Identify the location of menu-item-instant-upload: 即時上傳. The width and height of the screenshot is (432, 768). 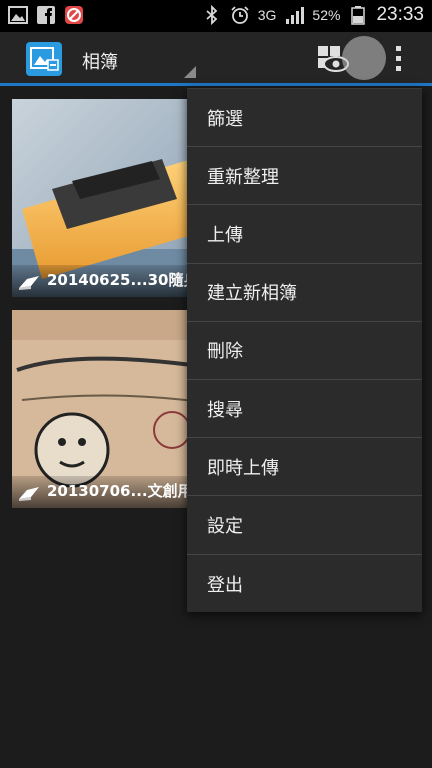
(304, 467).